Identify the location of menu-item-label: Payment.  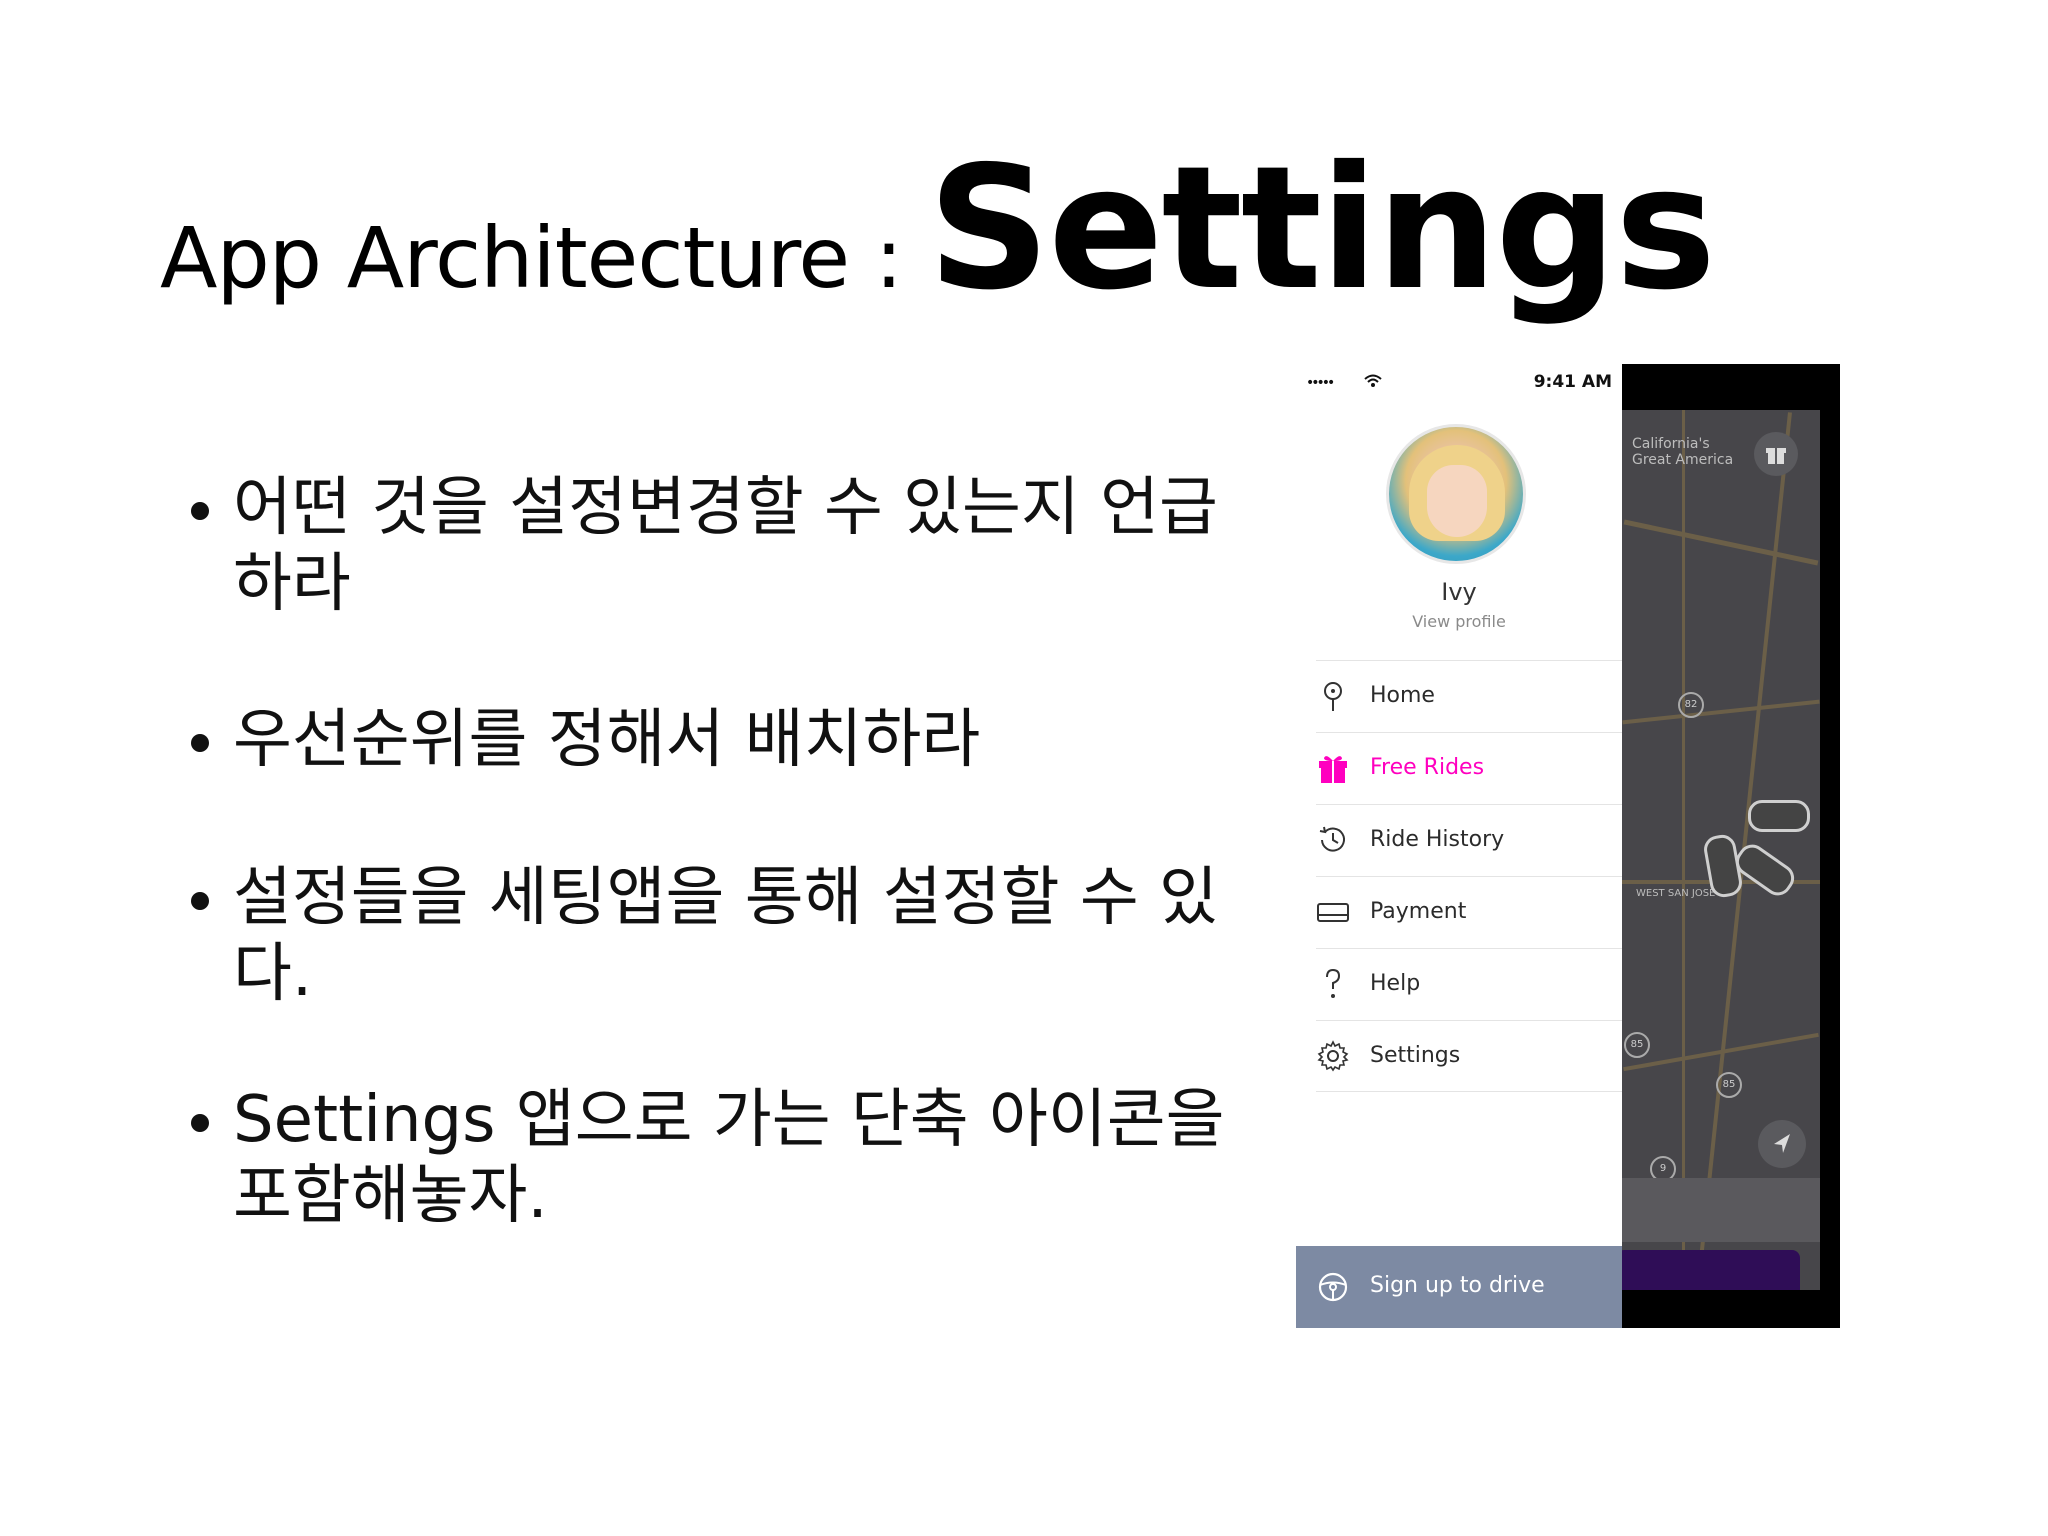
(1418, 911).